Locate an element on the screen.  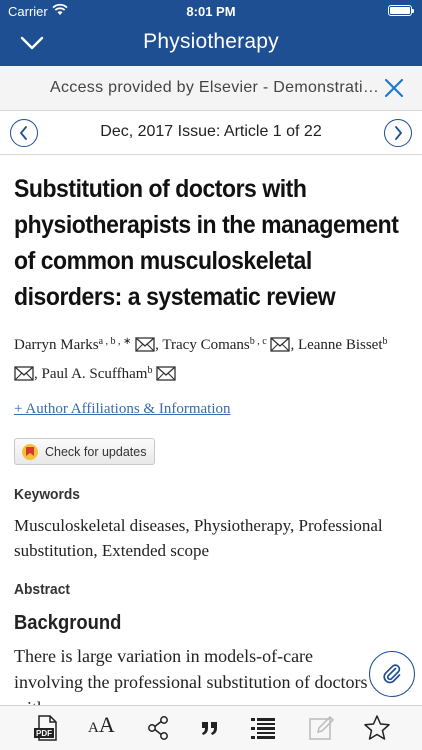
author-affiliation-marks: b , c is located at coordinates (258, 341).